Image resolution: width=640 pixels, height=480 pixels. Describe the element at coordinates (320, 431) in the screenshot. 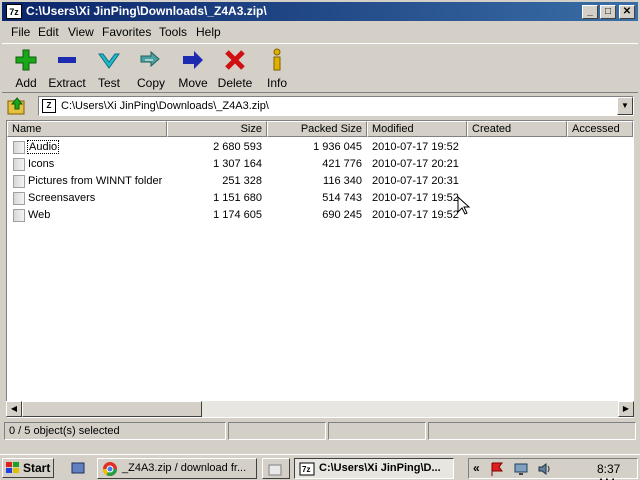

I see `status-bar: 0 / 5 object(s) selected` at that location.